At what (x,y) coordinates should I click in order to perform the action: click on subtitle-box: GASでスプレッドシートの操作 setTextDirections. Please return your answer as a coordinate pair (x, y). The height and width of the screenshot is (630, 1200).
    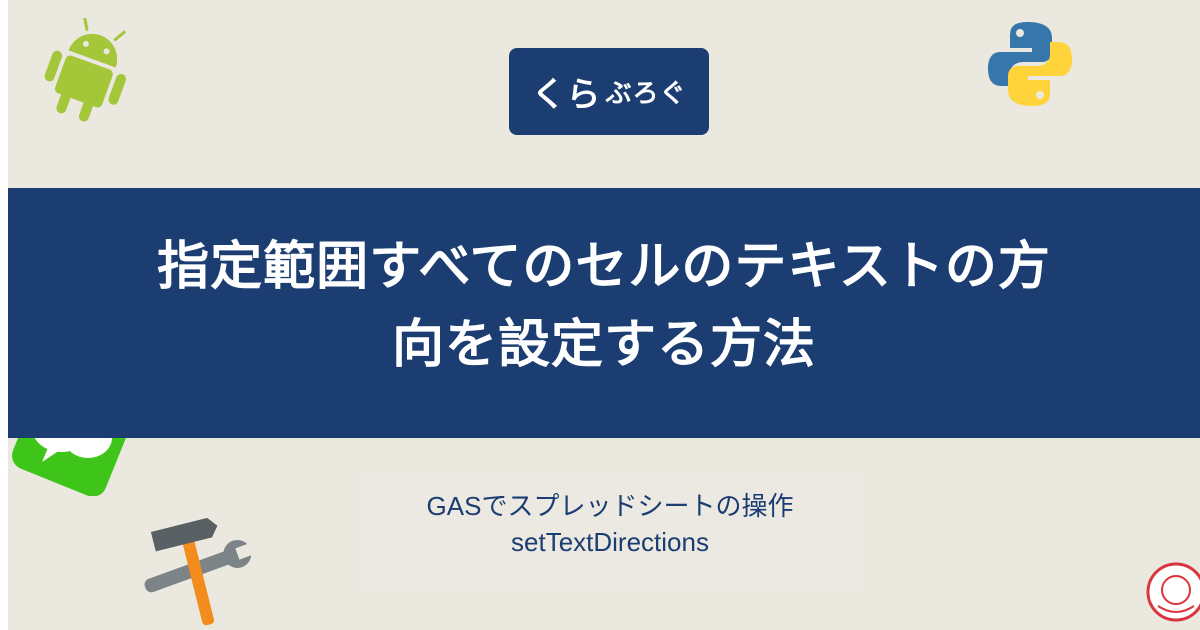
    Looking at the image, I should click on (610, 532).